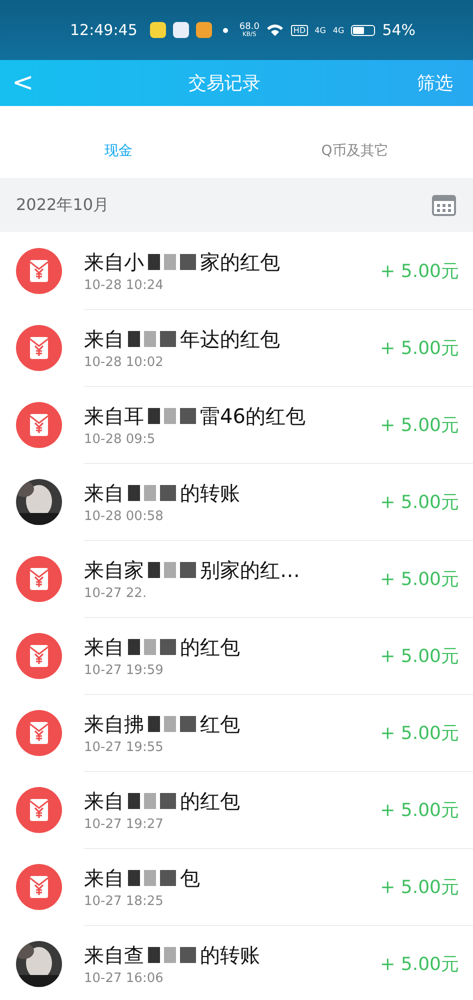 This screenshot has width=473, height=1000. I want to click on record-time: 10-28 09:5, so click(120, 439).